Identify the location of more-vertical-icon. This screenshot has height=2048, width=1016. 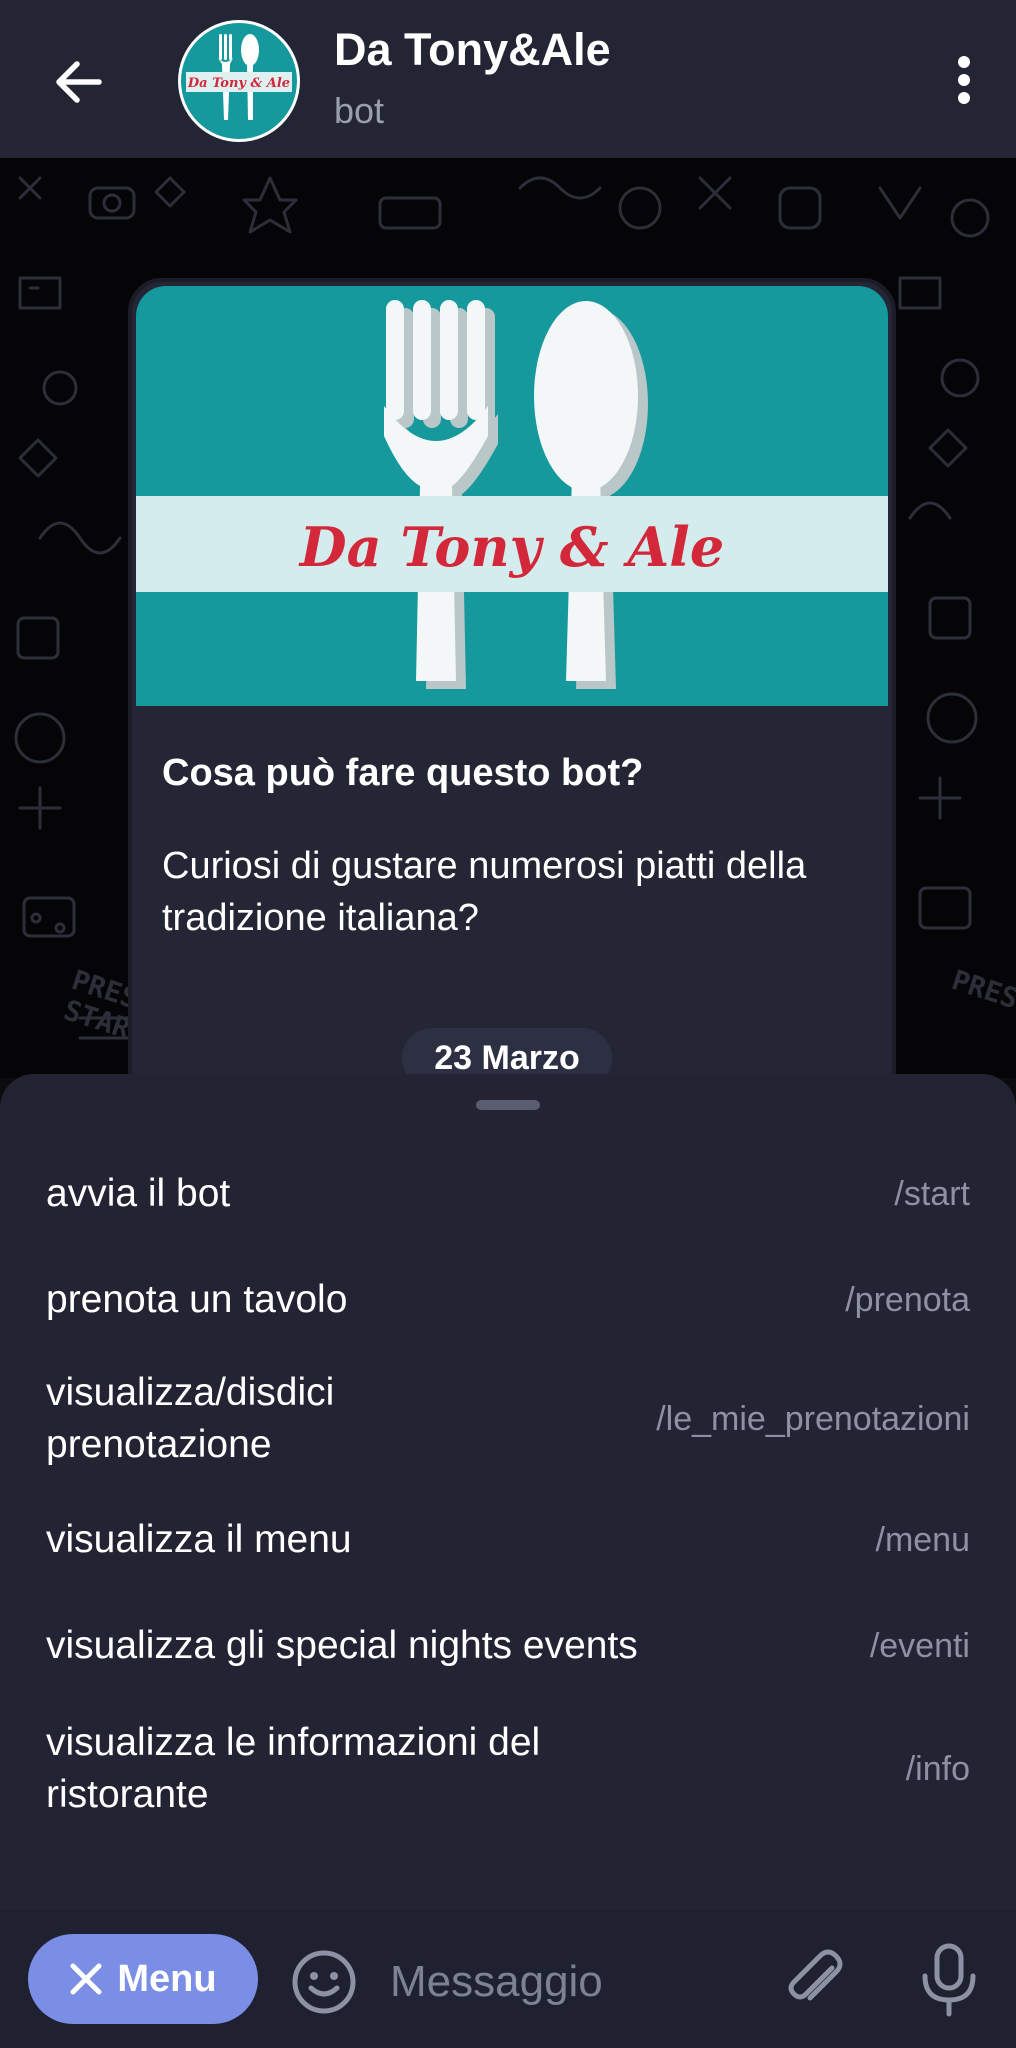
(964, 80).